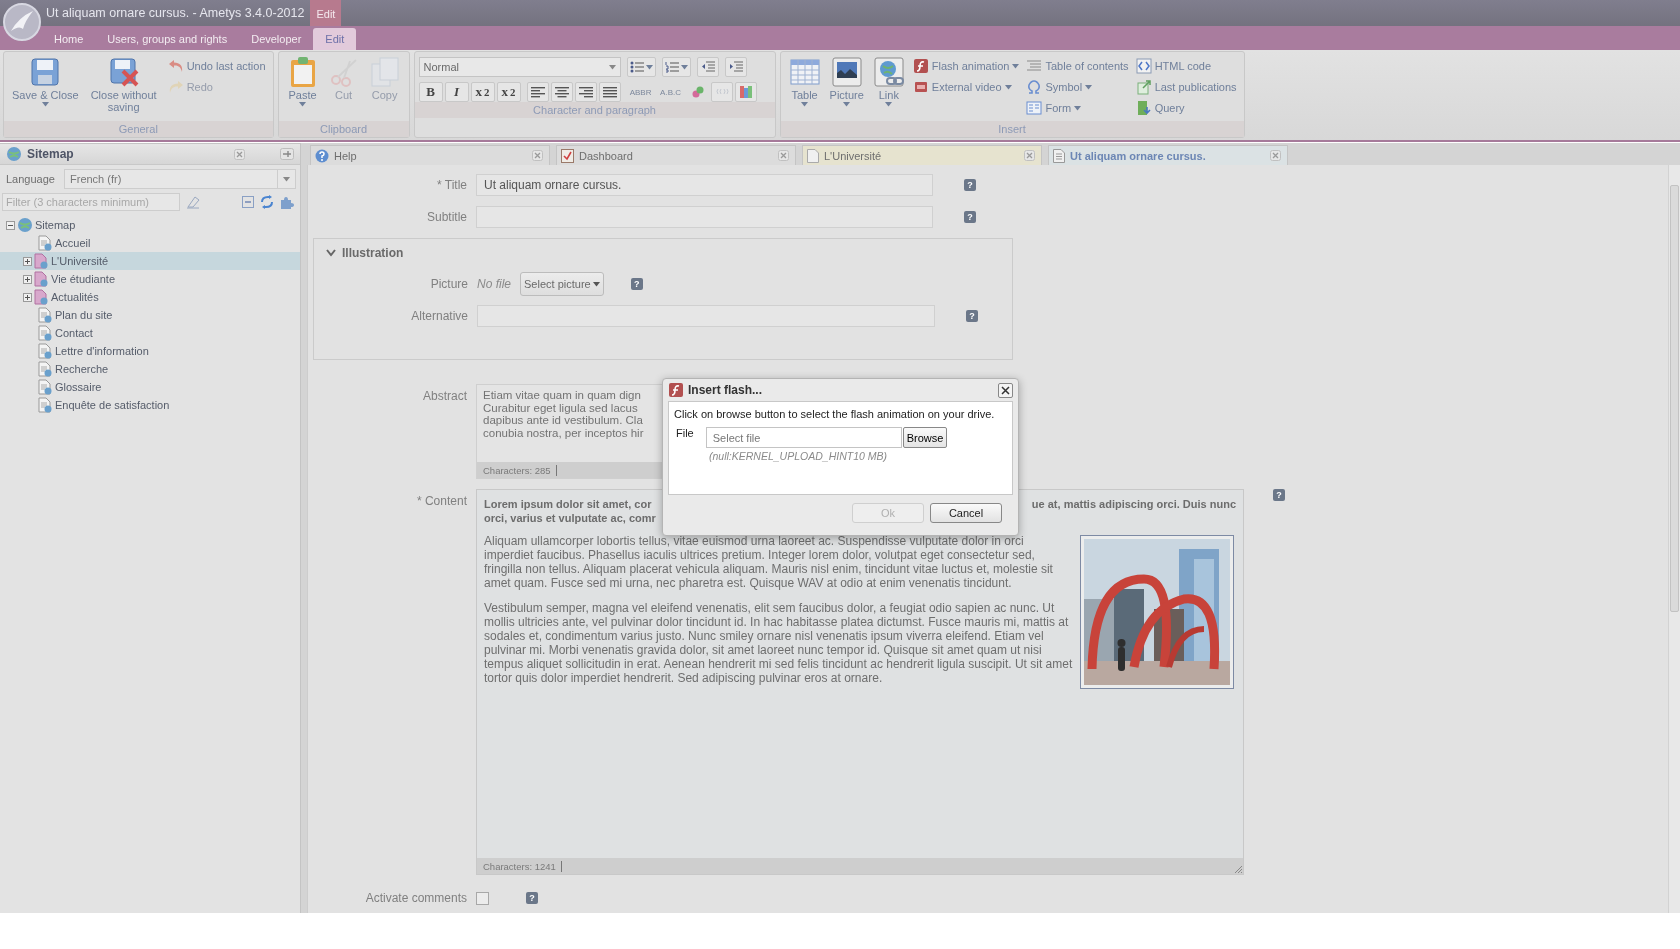 Image resolution: width=1680 pixels, height=949 pixels. I want to click on symbol-icon, so click(1034, 87).